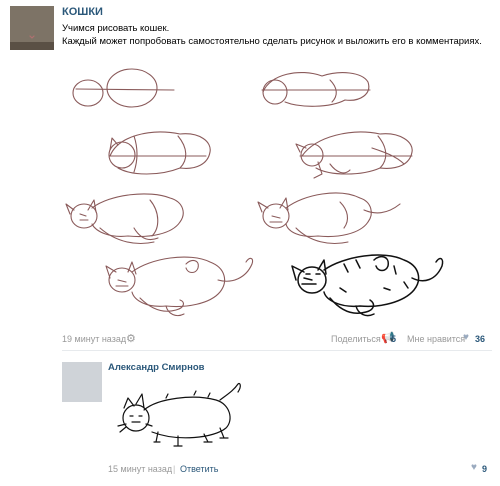  I want to click on share-button: Поделиться, so click(356, 339).